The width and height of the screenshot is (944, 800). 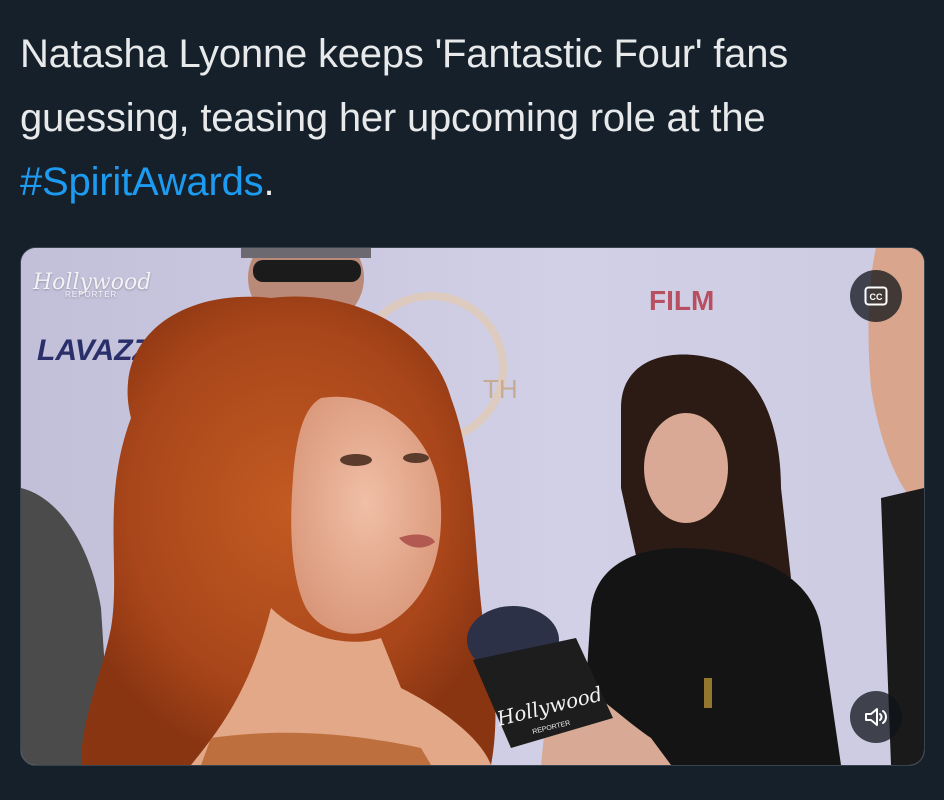 I want to click on closed-captions-button: CC, so click(x=876, y=296).